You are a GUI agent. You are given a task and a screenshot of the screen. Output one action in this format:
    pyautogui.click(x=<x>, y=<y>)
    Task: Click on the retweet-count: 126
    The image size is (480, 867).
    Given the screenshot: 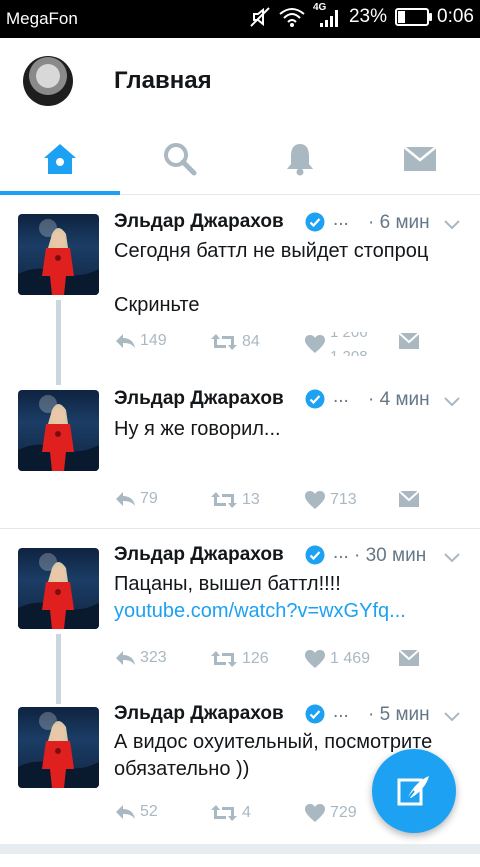 What is the action you would take?
    pyautogui.click(x=255, y=658)
    